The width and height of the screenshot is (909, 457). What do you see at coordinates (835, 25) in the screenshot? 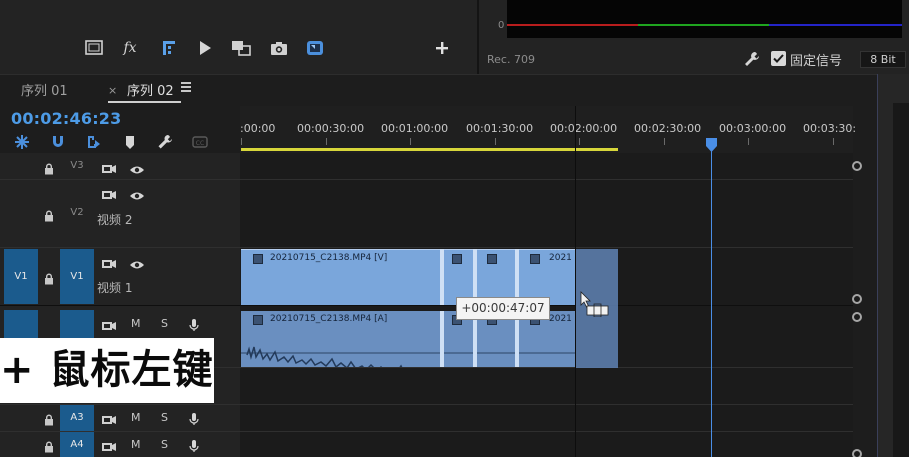
I see `scope-blue-channel` at bounding box center [835, 25].